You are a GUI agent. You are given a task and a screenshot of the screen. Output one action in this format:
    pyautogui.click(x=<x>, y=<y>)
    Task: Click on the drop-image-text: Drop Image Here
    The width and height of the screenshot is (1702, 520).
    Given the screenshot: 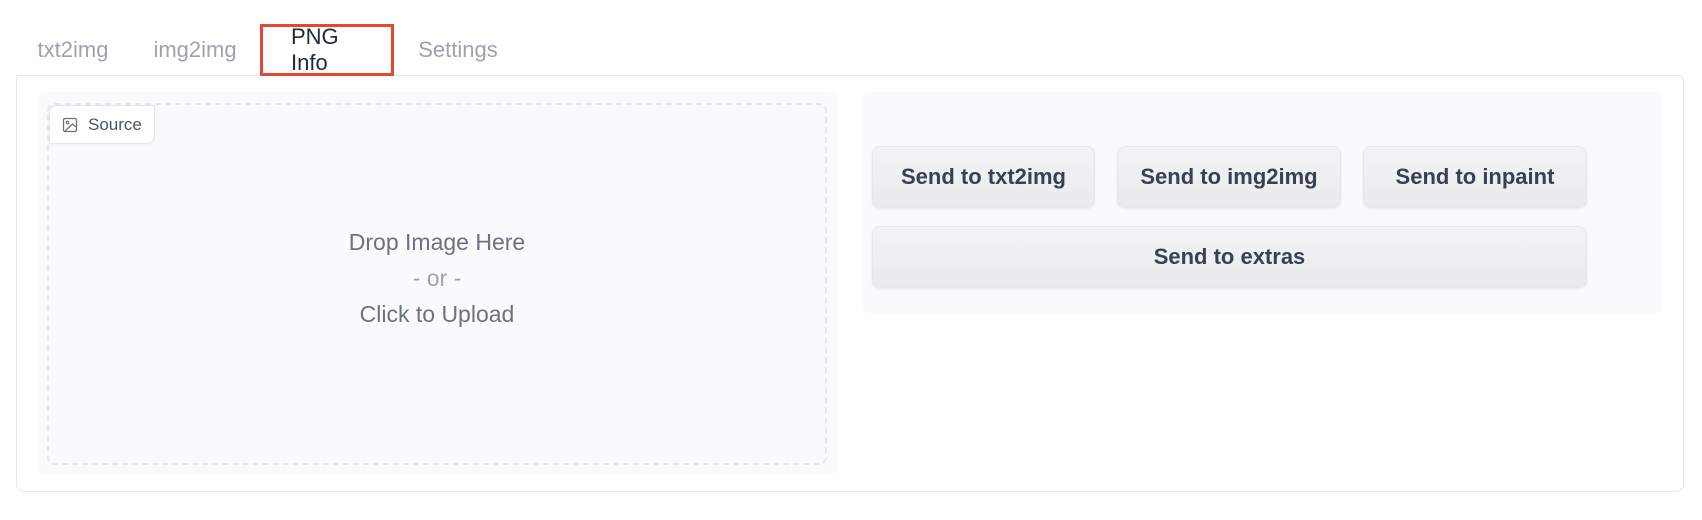 What is the action you would take?
    pyautogui.click(x=437, y=242)
    